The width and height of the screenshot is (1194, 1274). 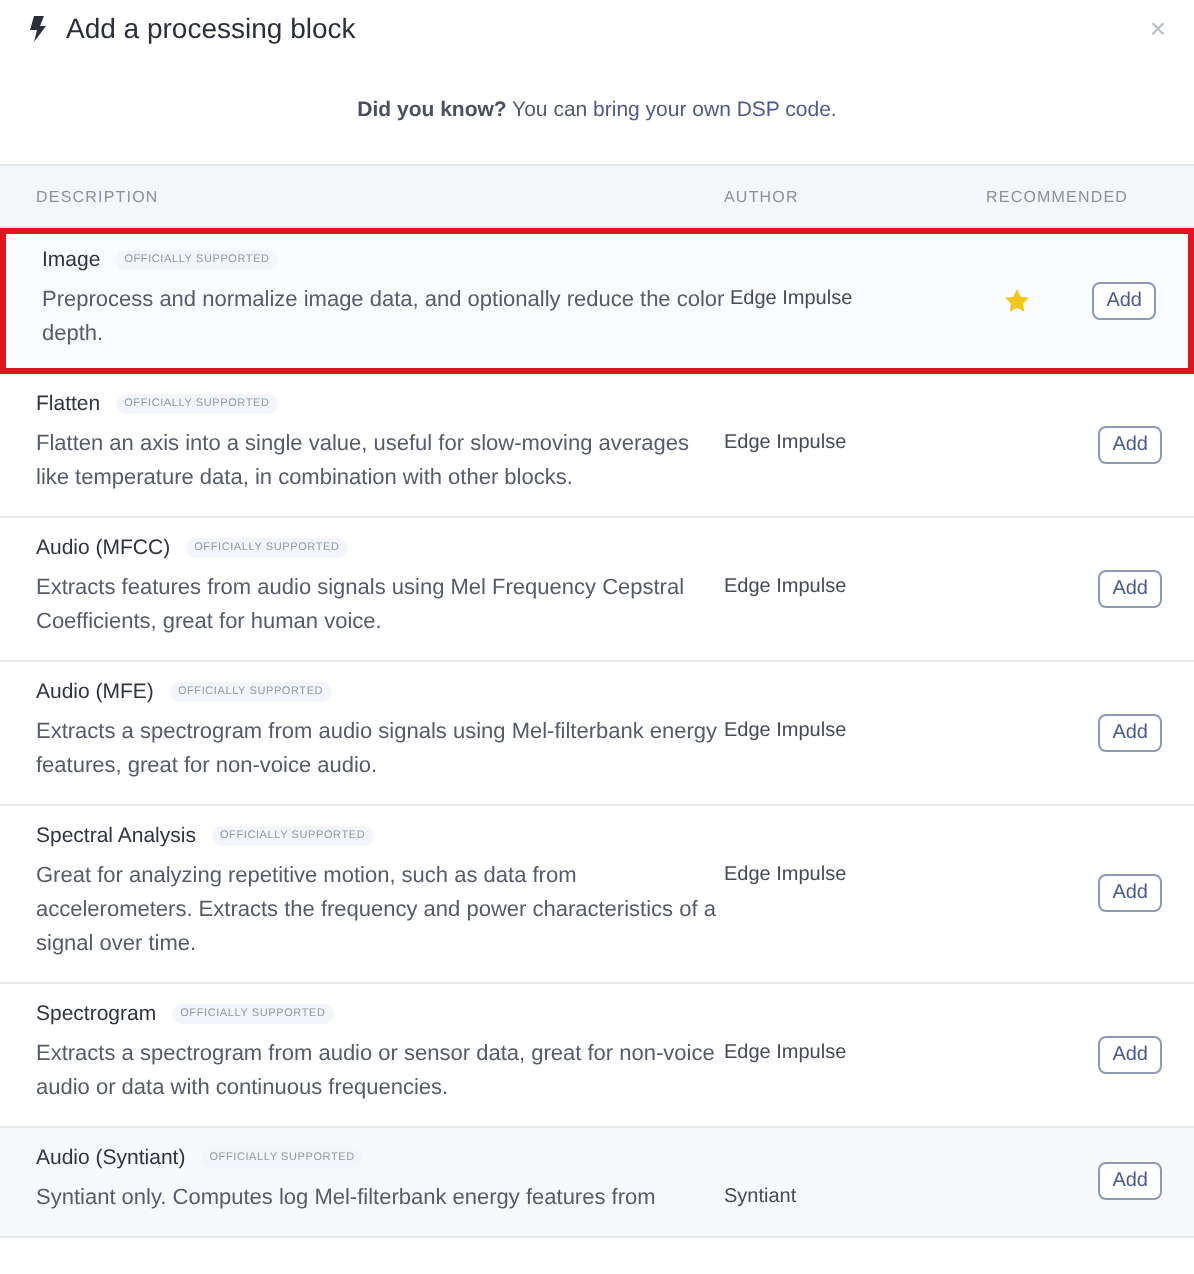 I want to click on column-heading: RECOMMENDED, so click(x=1057, y=196).